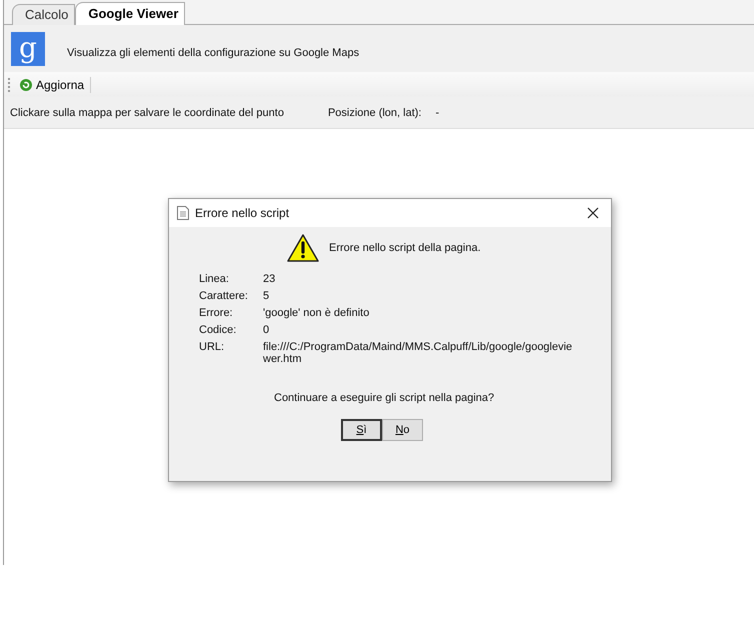  I want to click on detail-label: Errore:, so click(216, 313).